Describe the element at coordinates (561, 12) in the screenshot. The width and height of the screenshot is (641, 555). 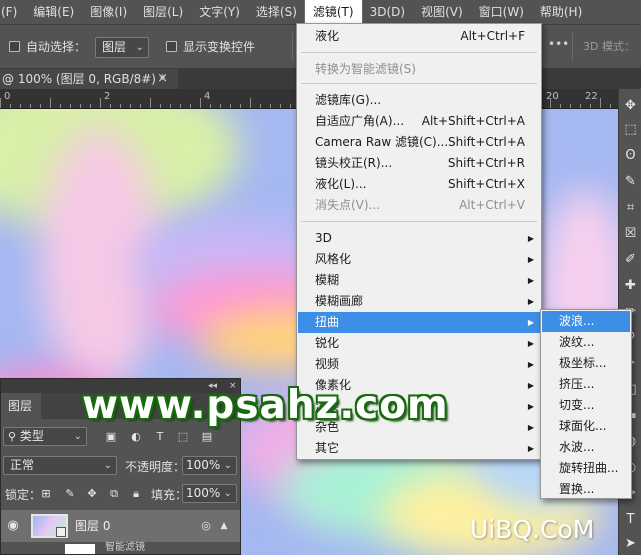
I see `menu-item: 帮助(H)` at that location.